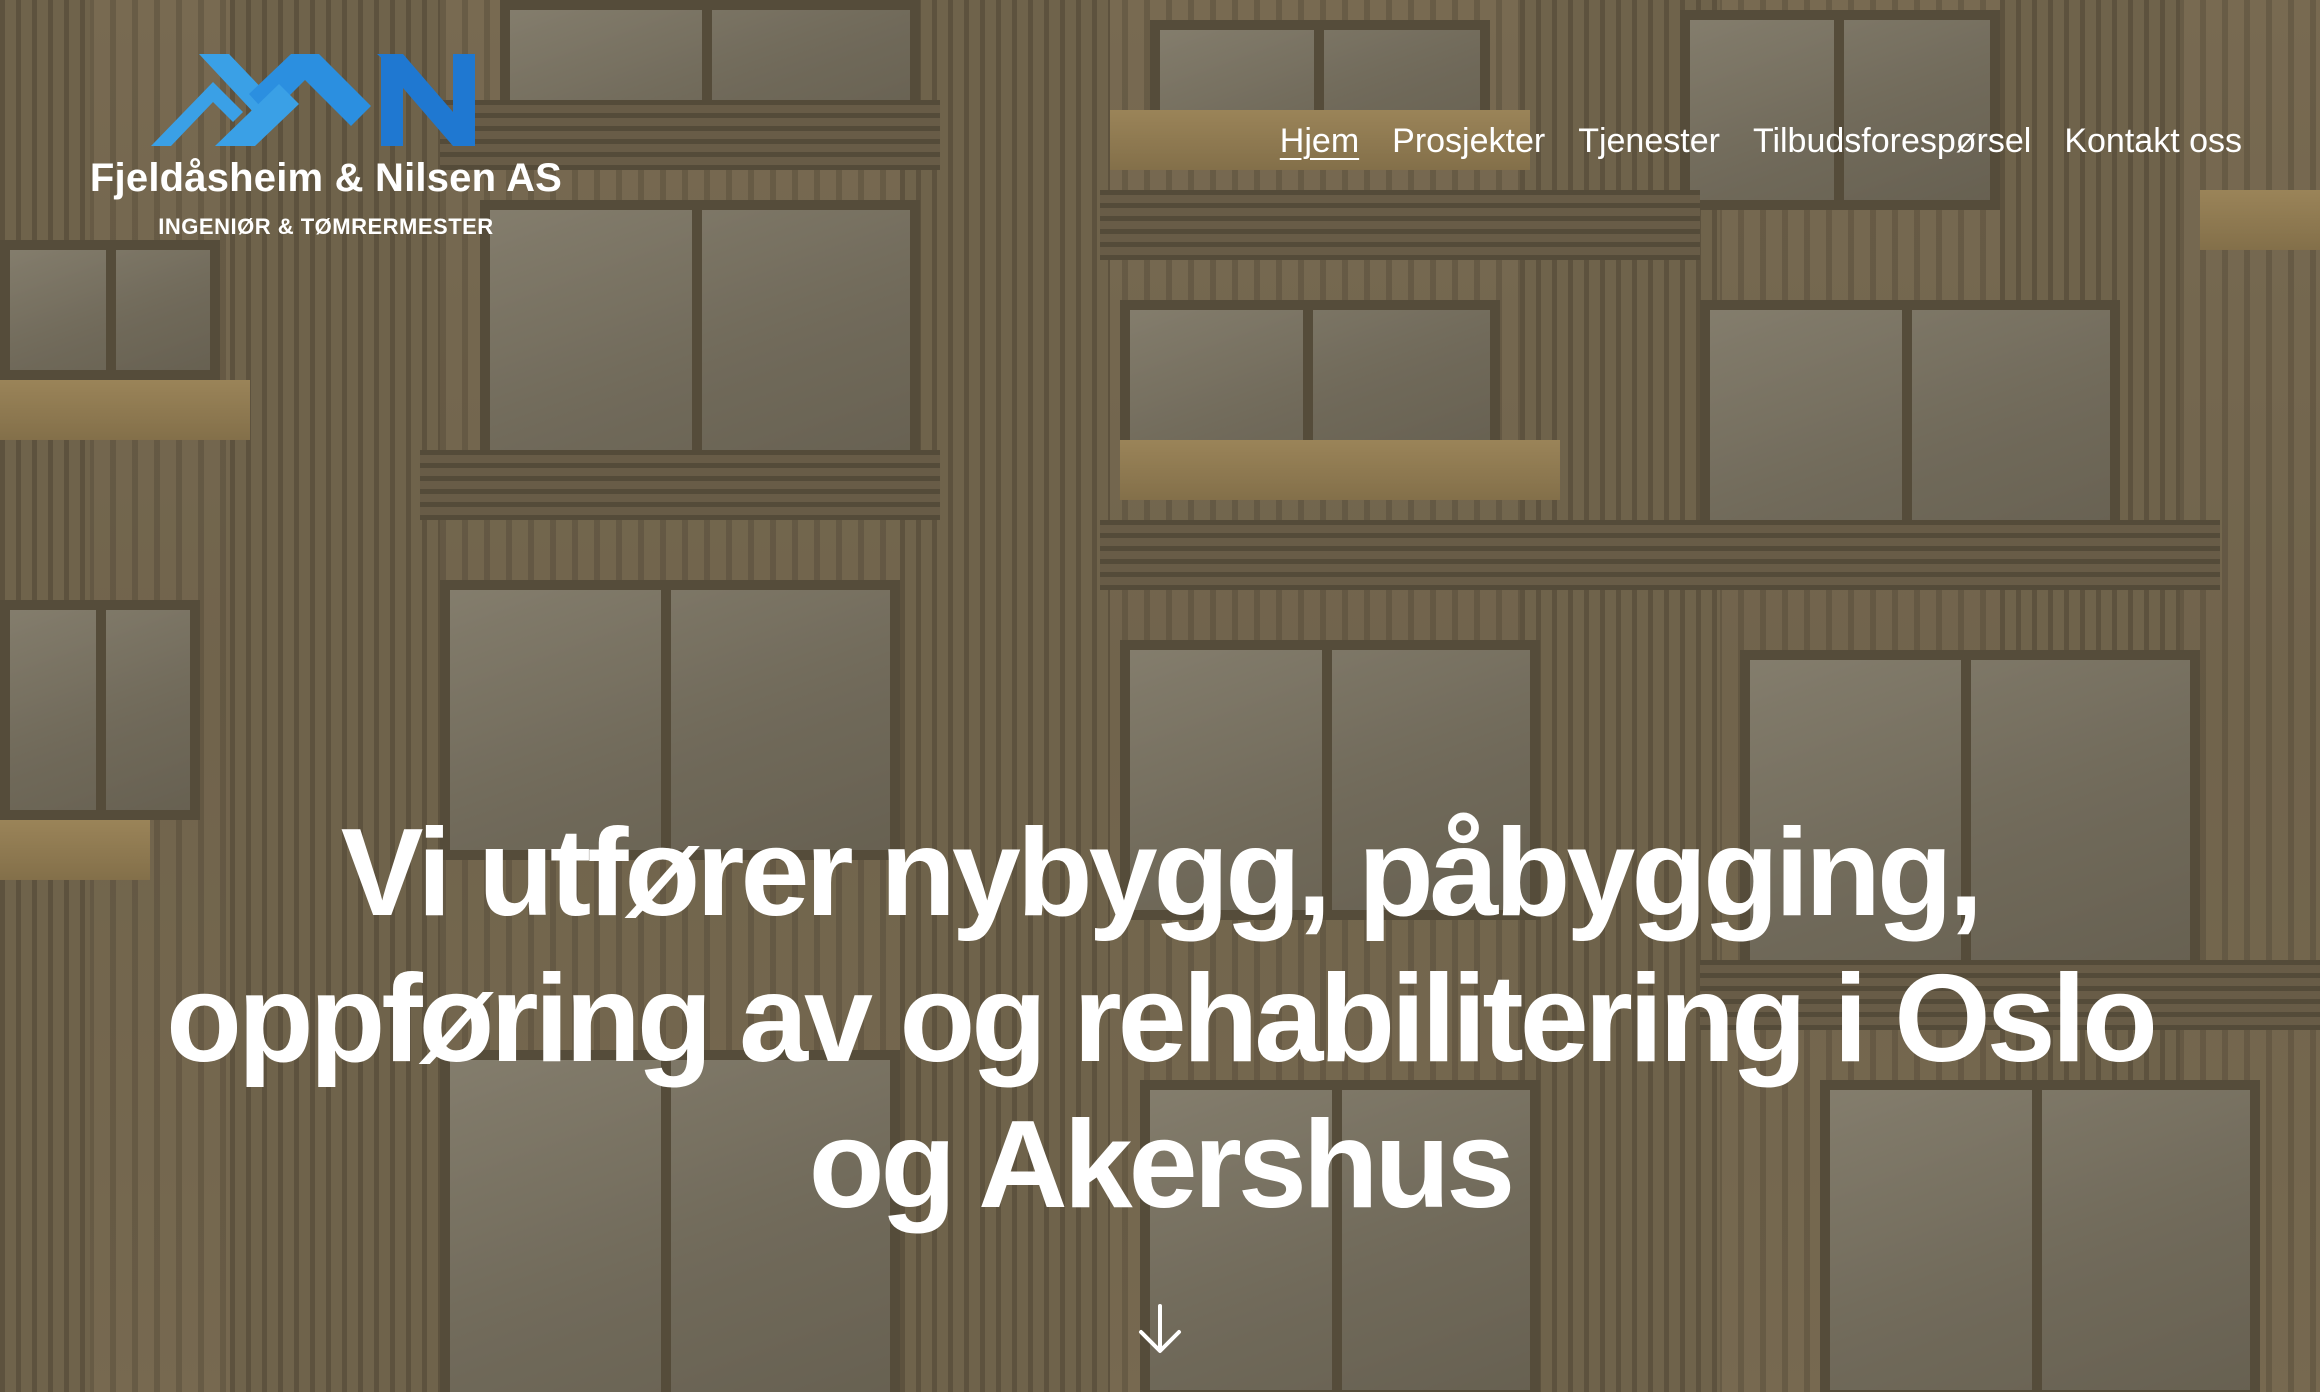  What do you see at coordinates (326, 226) in the screenshot?
I see `brand-tagline: INGENIØR & TØMRERMESTER` at bounding box center [326, 226].